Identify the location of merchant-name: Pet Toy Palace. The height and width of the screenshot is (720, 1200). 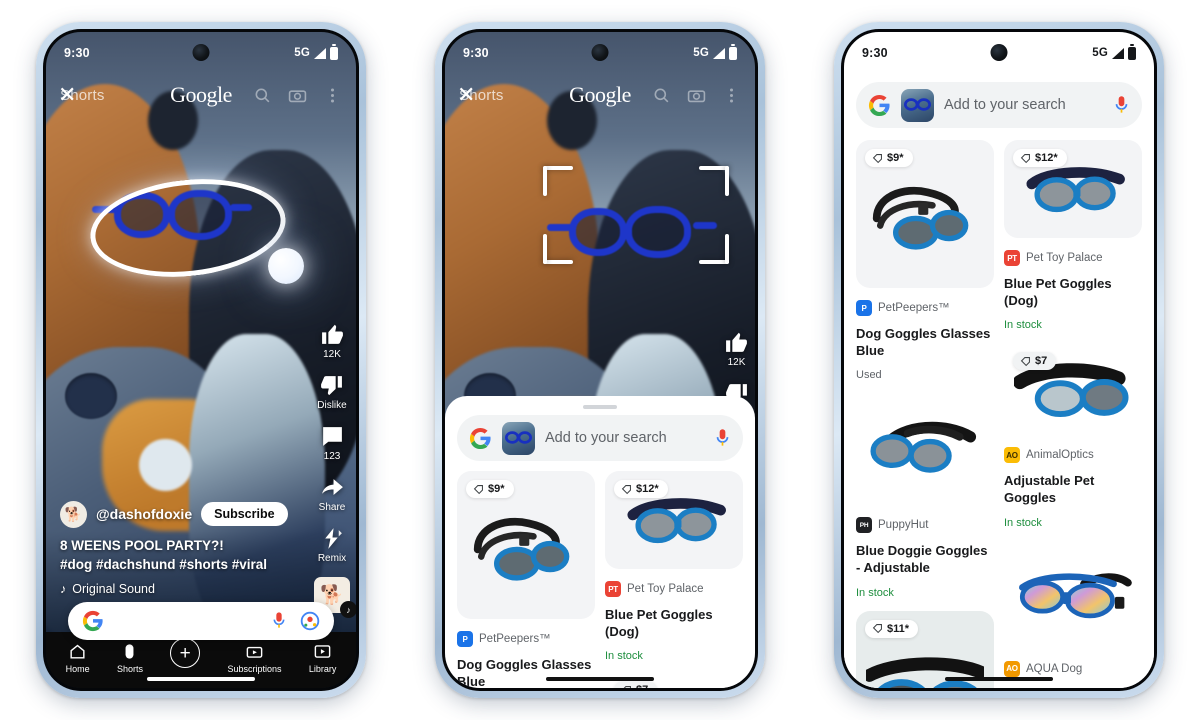
(1064, 258).